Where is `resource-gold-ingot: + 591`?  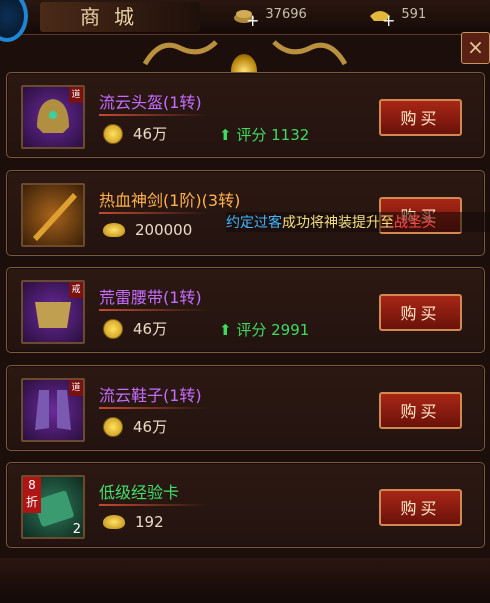 resource-gold-ingot: + 591 is located at coordinates (397, 17).